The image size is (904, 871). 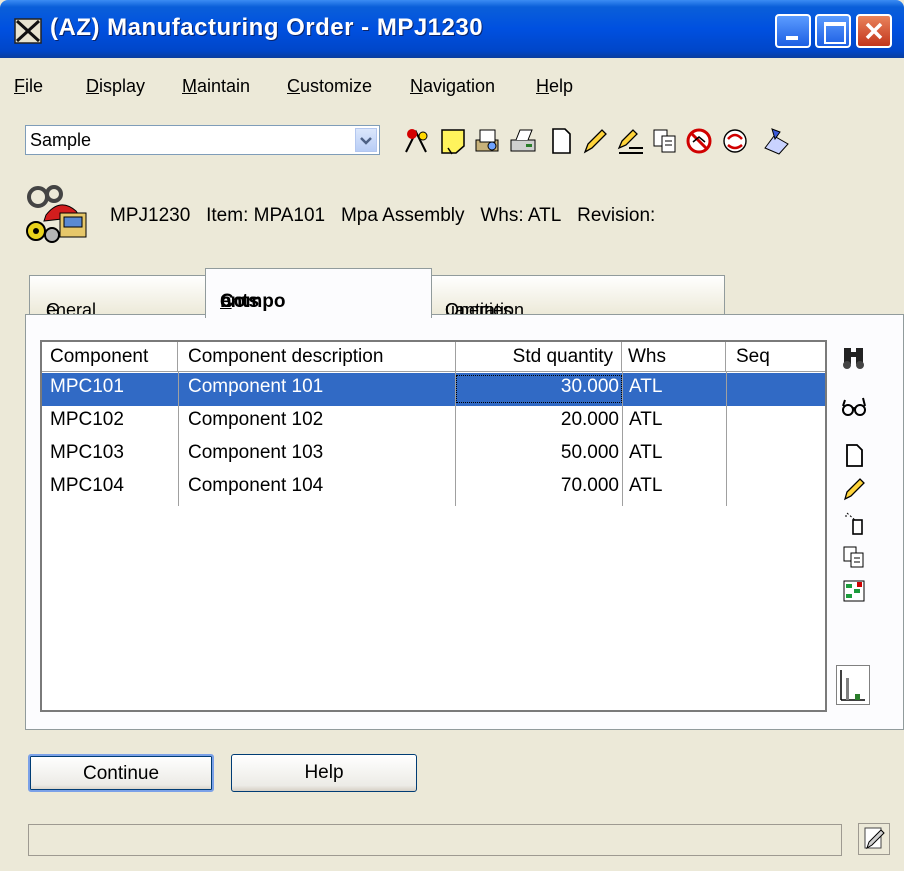 I want to click on chevron-down-icon, so click(x=366, y=141).